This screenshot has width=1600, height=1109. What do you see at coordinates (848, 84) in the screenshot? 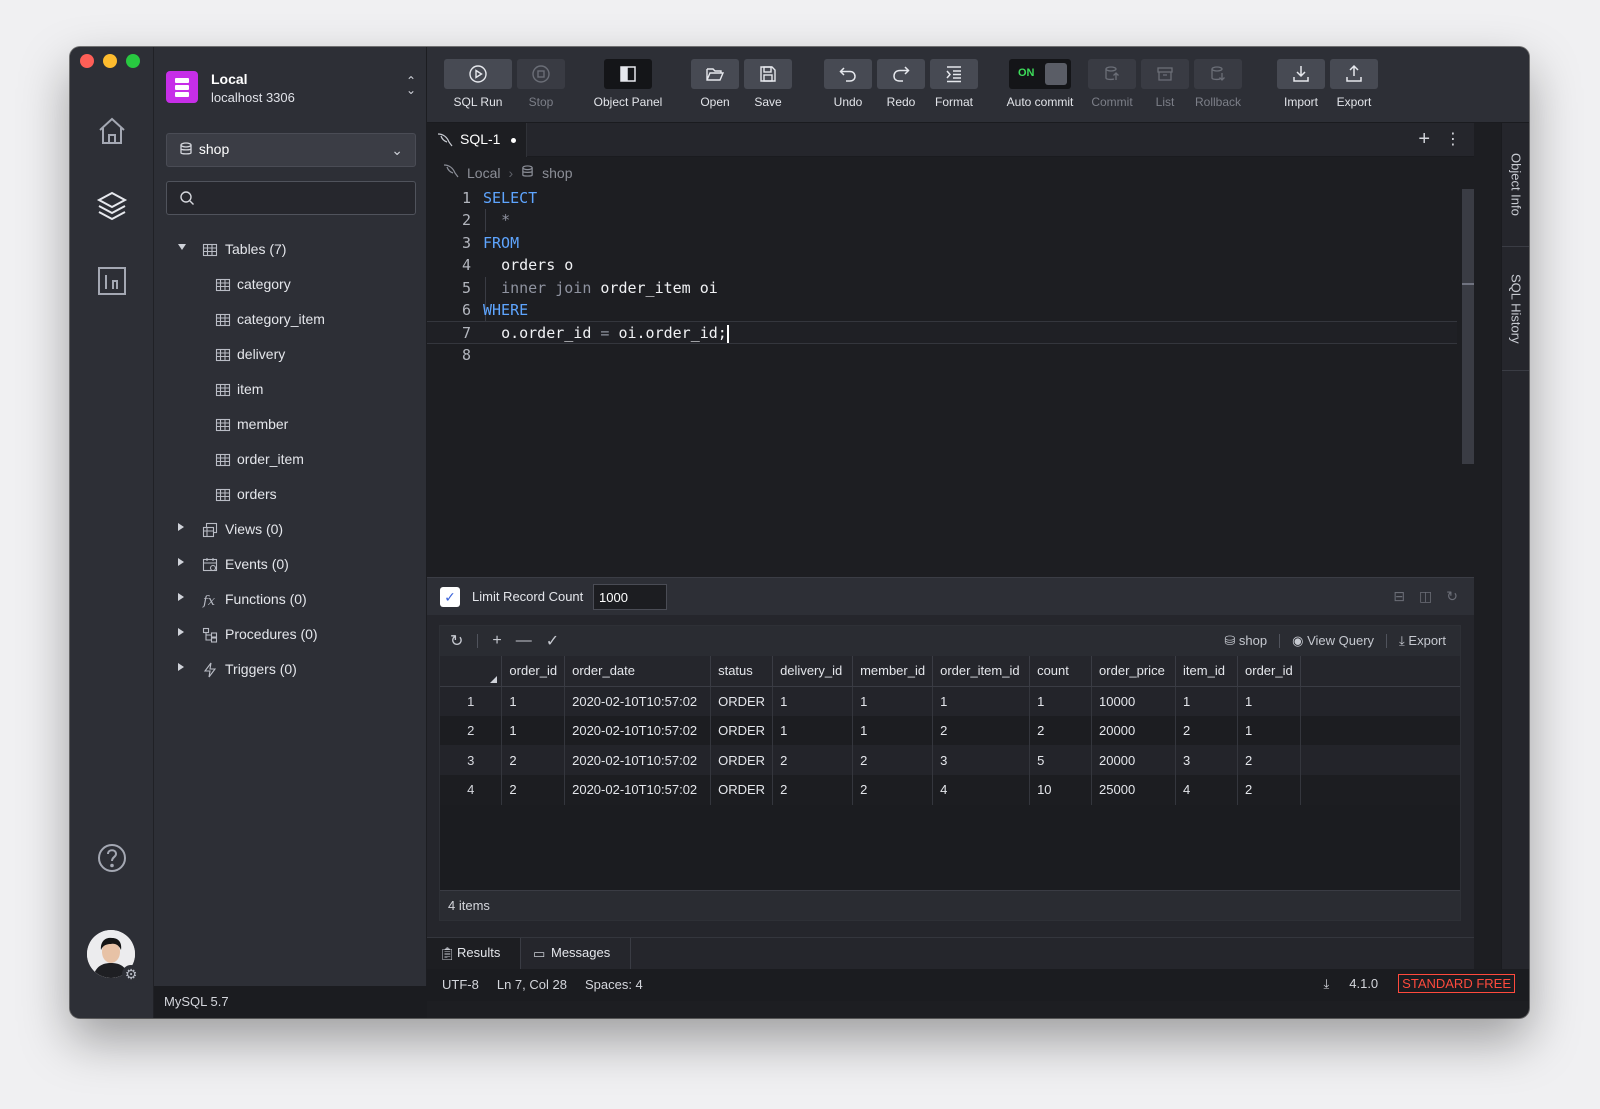
I see `undo-button: Undo` at bounding box center [848, 84].